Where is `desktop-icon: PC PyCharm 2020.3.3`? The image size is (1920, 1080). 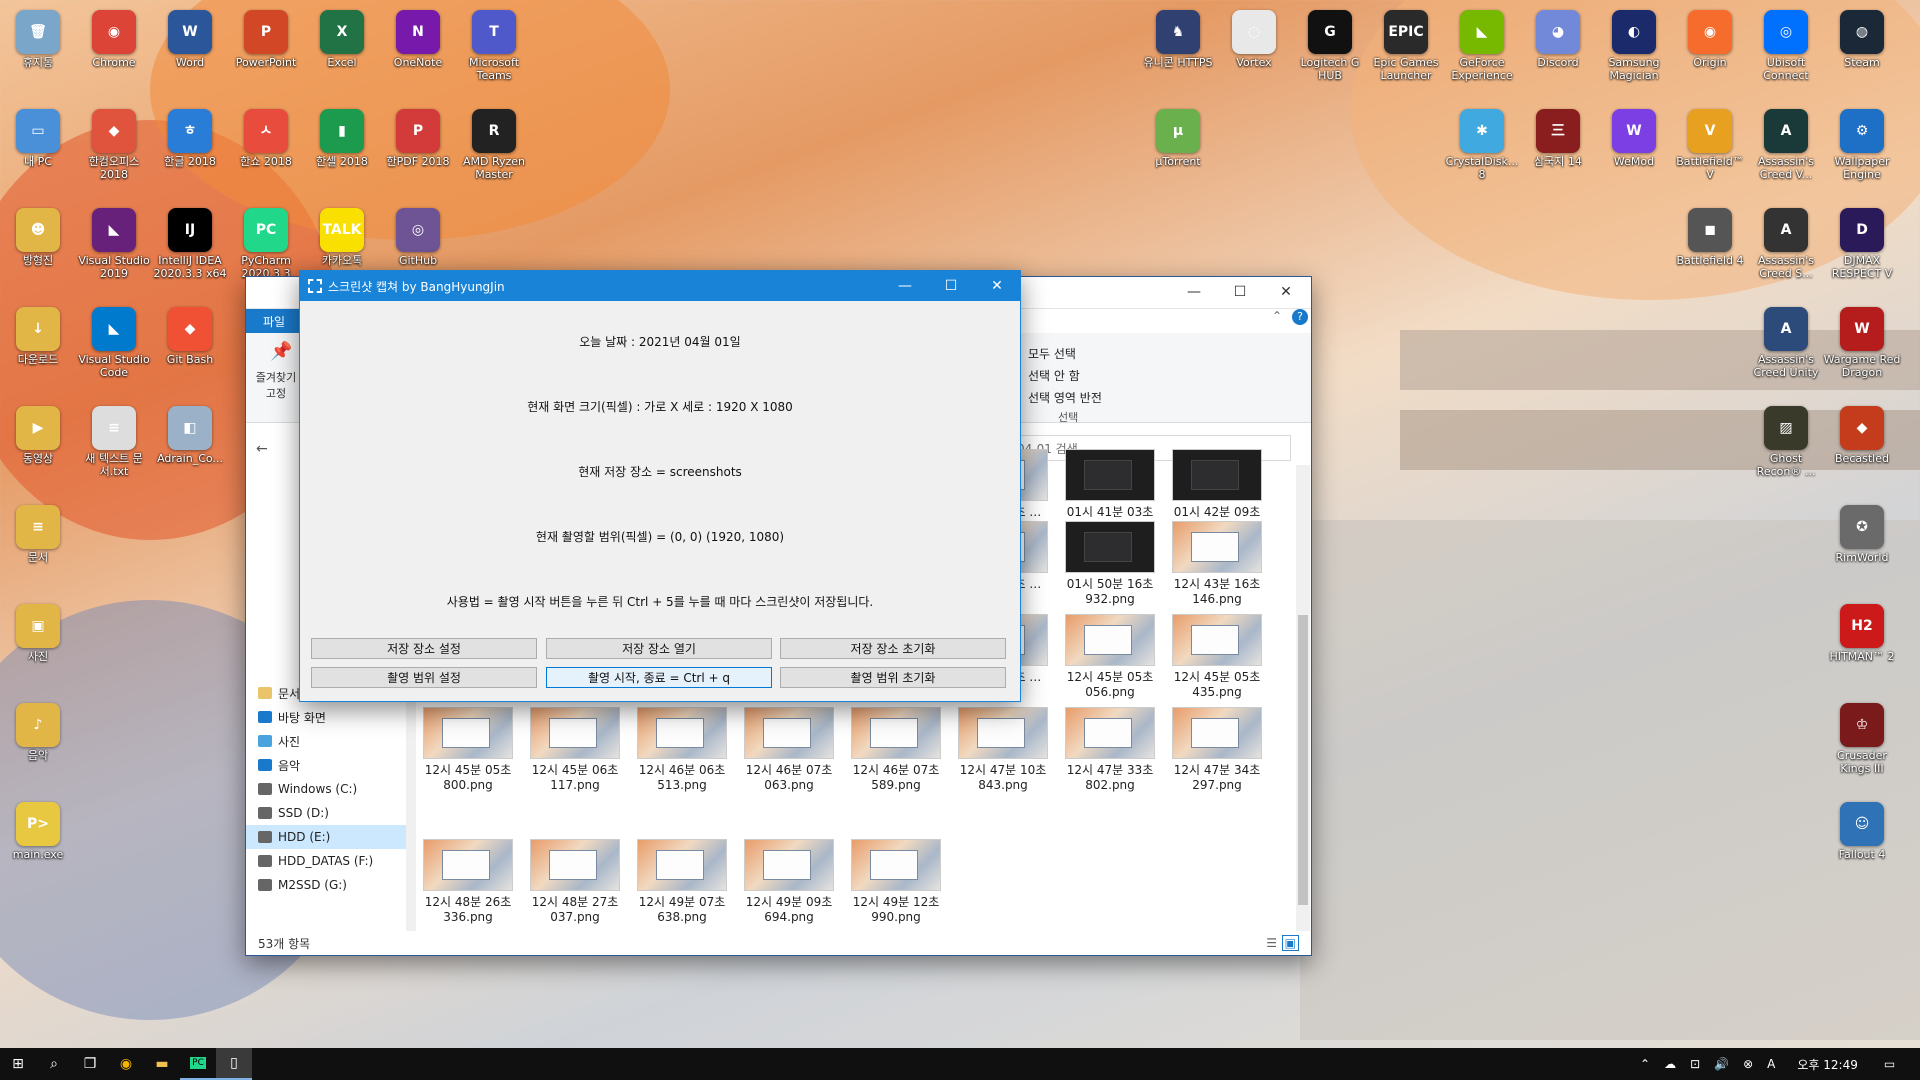
desktop-icon: PC PyCharm 2020.3.3 is located at coordinates (266, 242).